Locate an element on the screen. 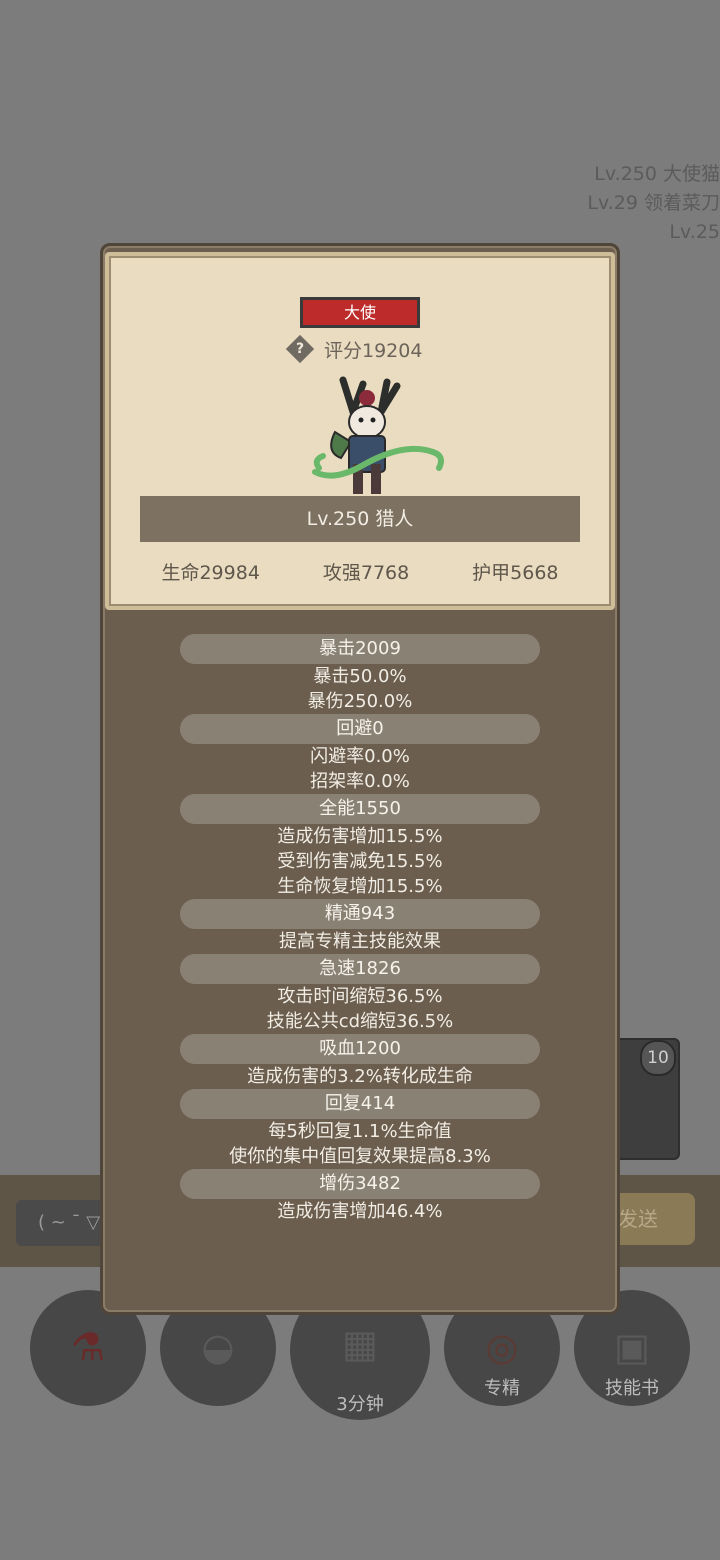  stat-line: 生命恢复增加15.5% is located at coordinates (360, 886).